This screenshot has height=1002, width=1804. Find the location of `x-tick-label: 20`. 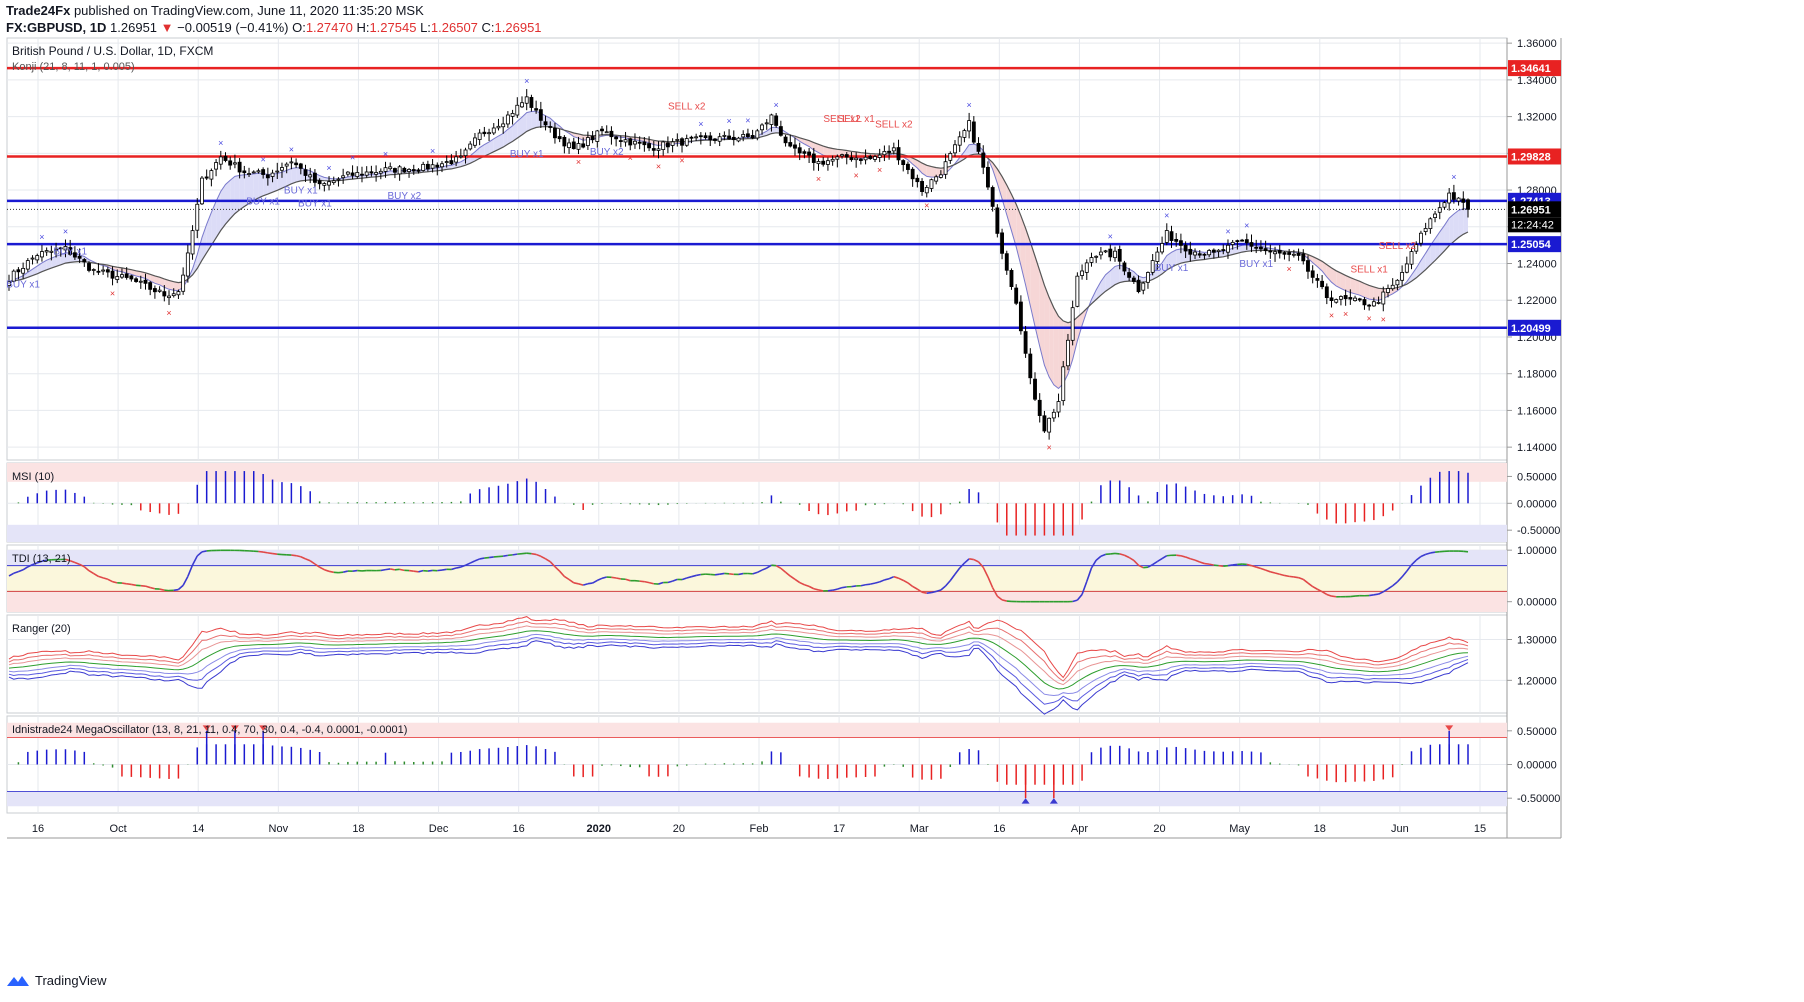

x-tick-label: 20 is located at coordinates (679, 829).